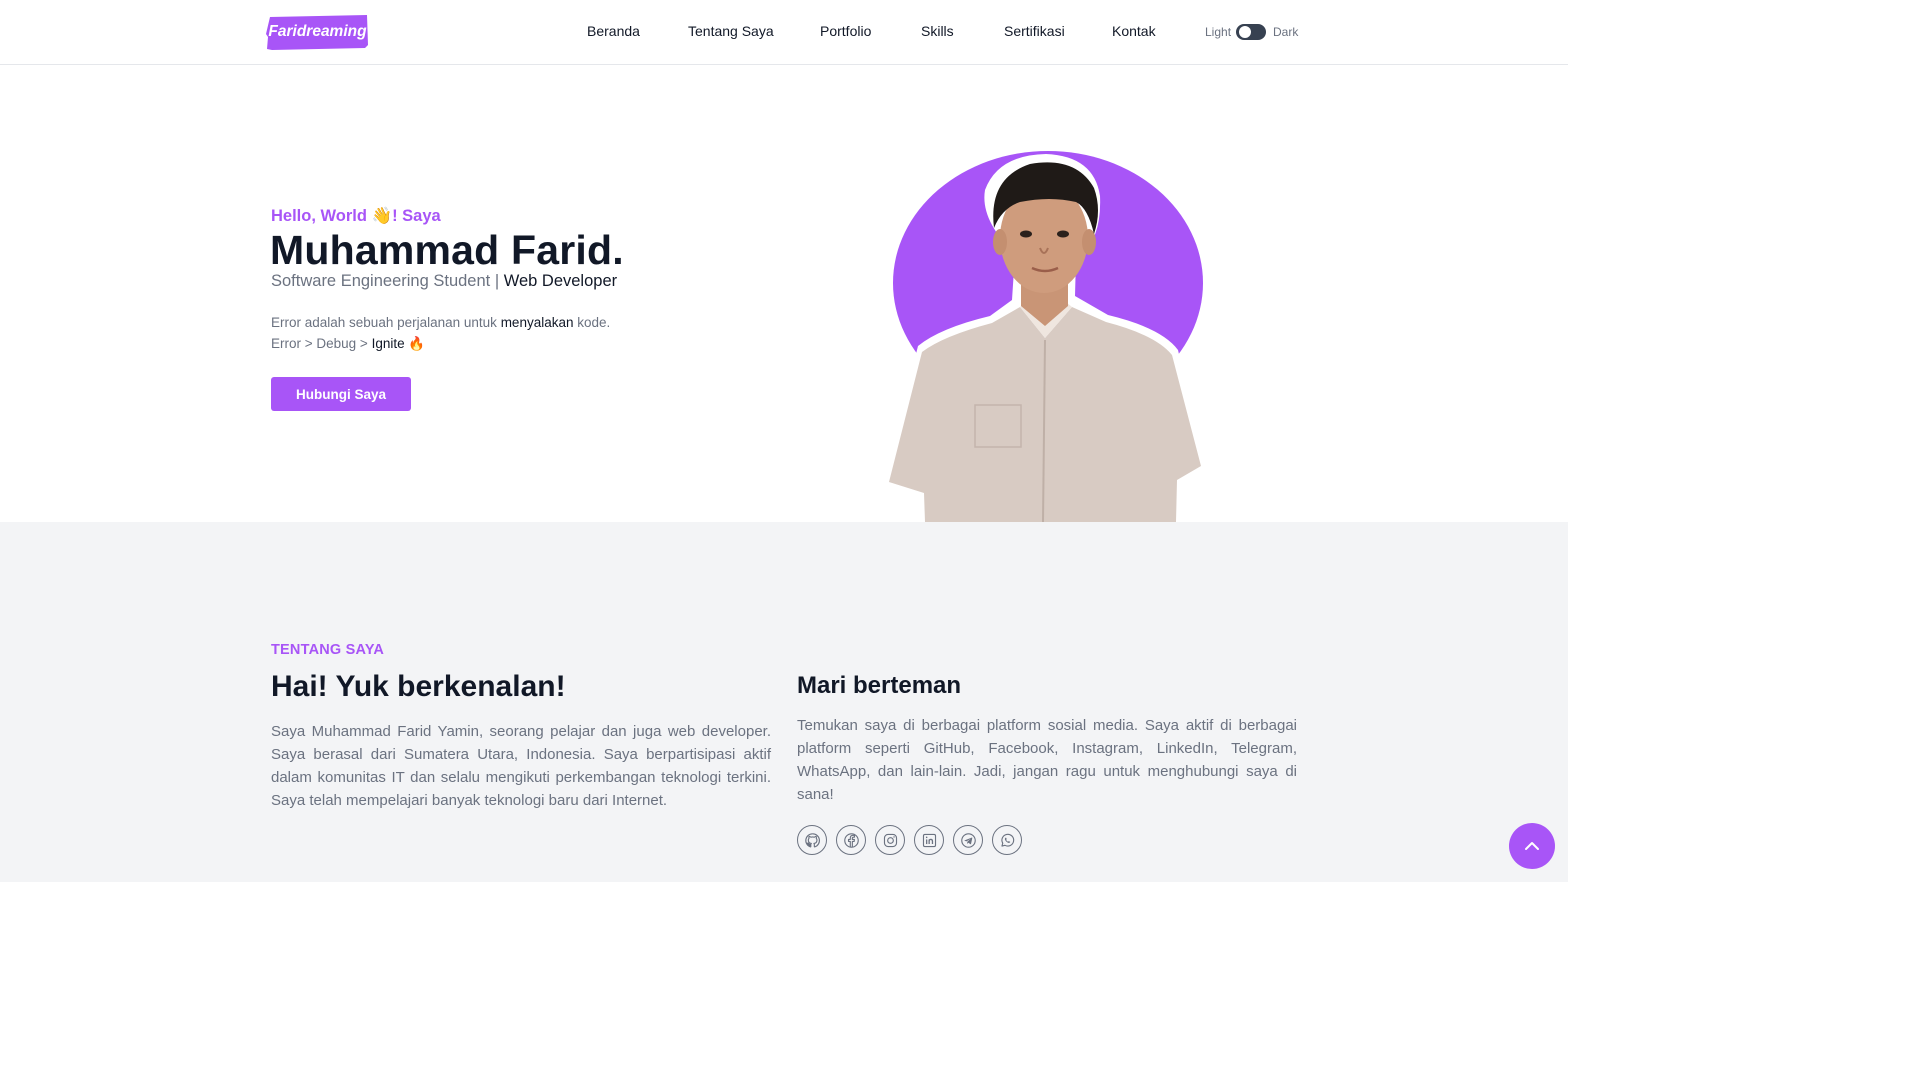 This screenshot has height=1080, width=1920. I want to click on theme-switch, so click(1251, 32).